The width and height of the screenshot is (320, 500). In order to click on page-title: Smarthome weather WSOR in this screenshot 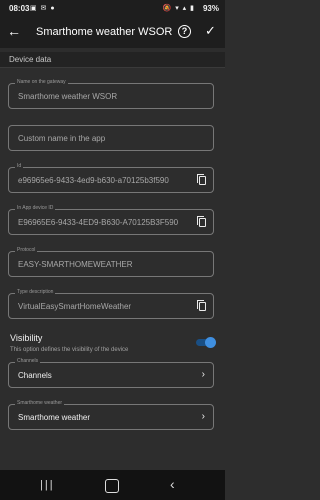, I will do `click(104, 32)`.